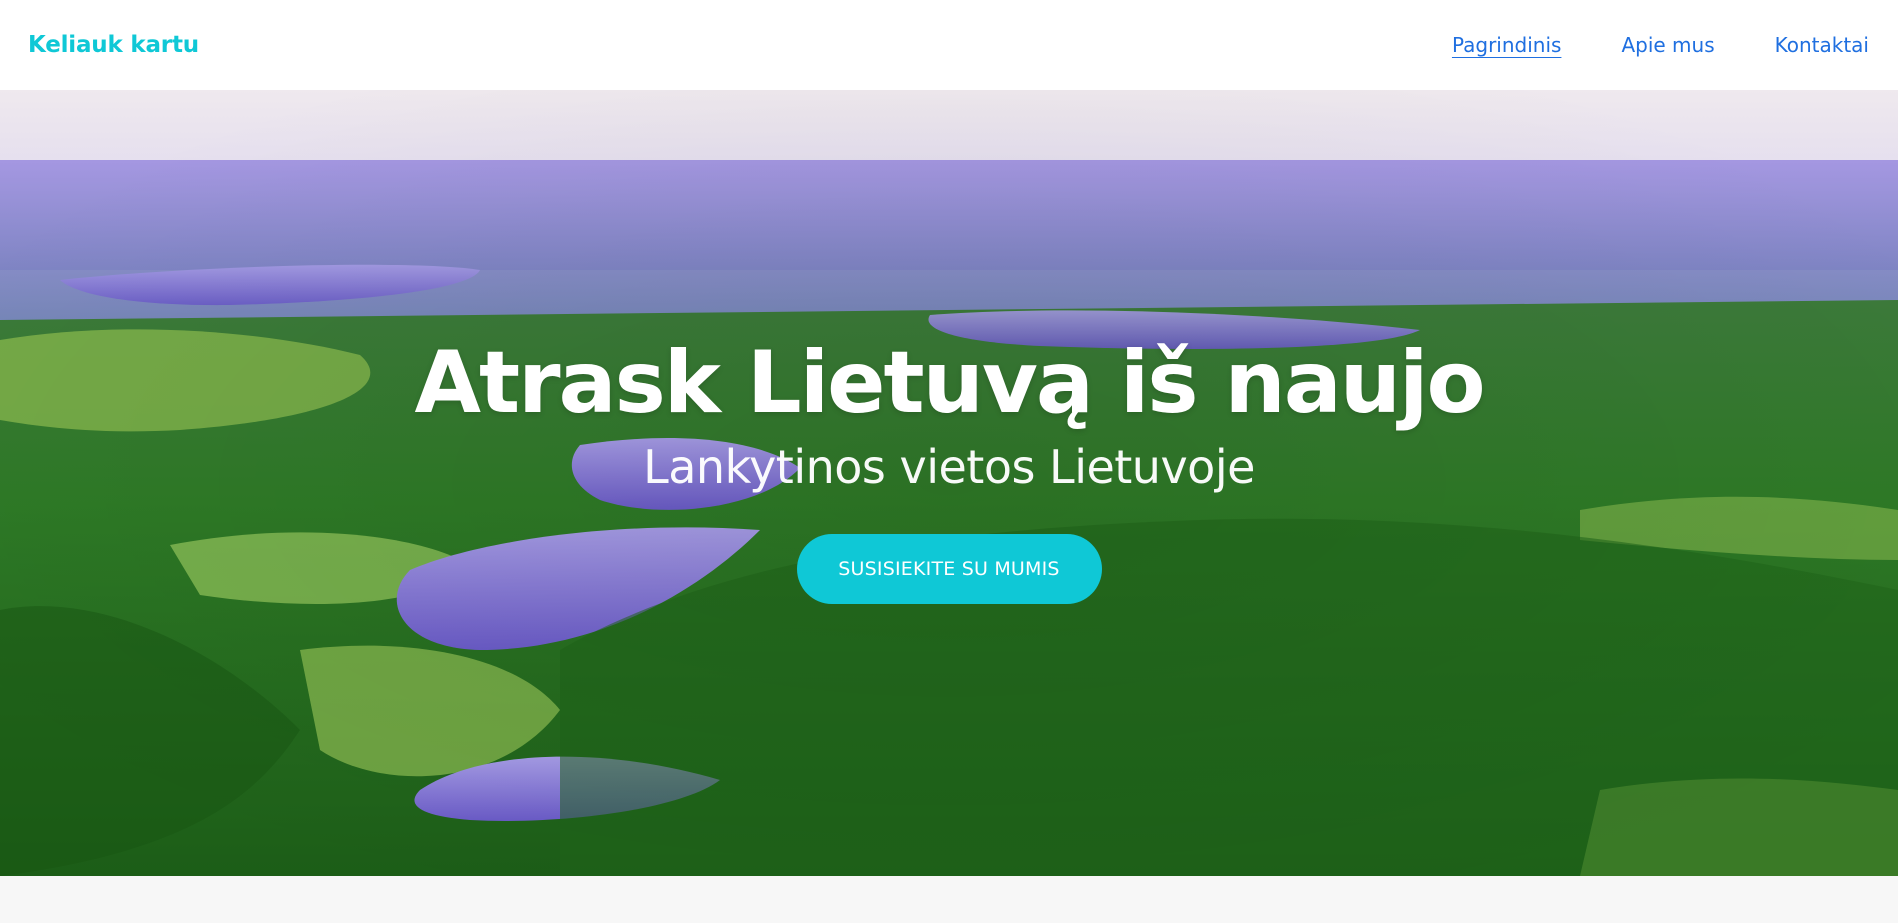 Image resolution: width=1898 pixels, height=923 pixels. I want to click on site-logo: Keliauk kartu, so click(113, 45).